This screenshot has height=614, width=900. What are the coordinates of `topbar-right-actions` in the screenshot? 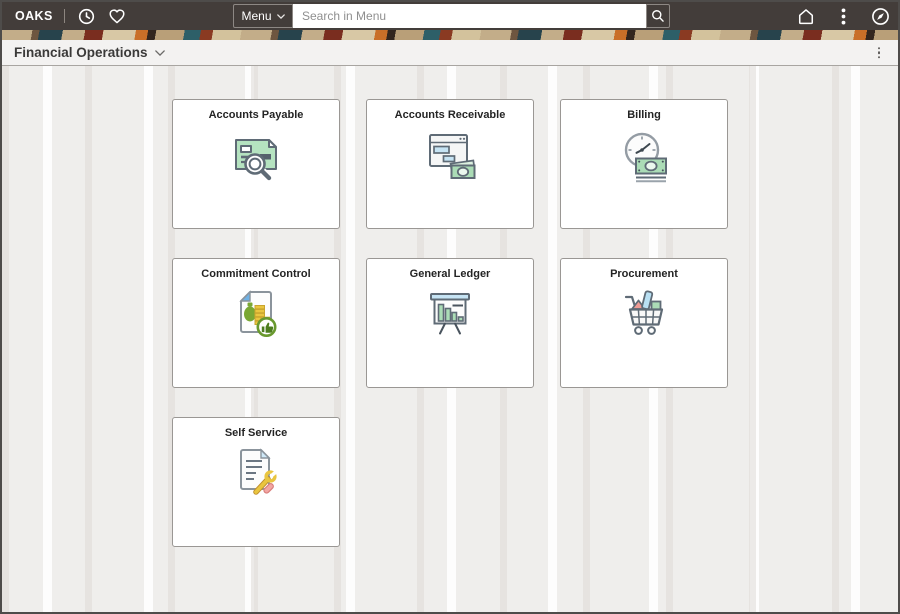 It's located at (843, 16).